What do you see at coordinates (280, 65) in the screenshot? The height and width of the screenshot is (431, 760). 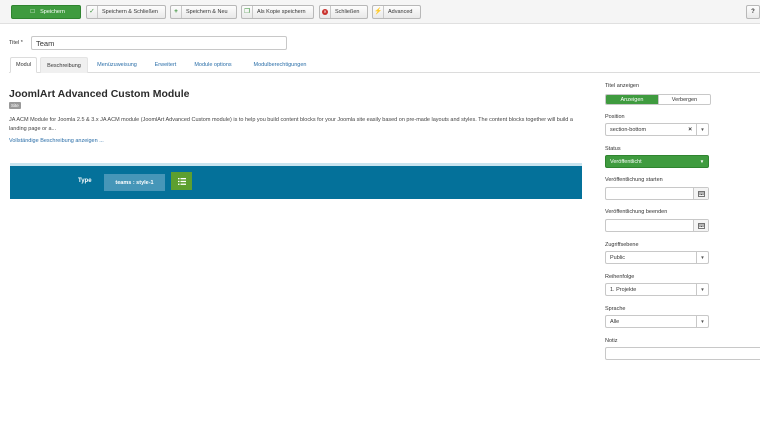 I see `tab-modulberechtigungen: Modulberechtigungen` at bounding box center [280, 65].